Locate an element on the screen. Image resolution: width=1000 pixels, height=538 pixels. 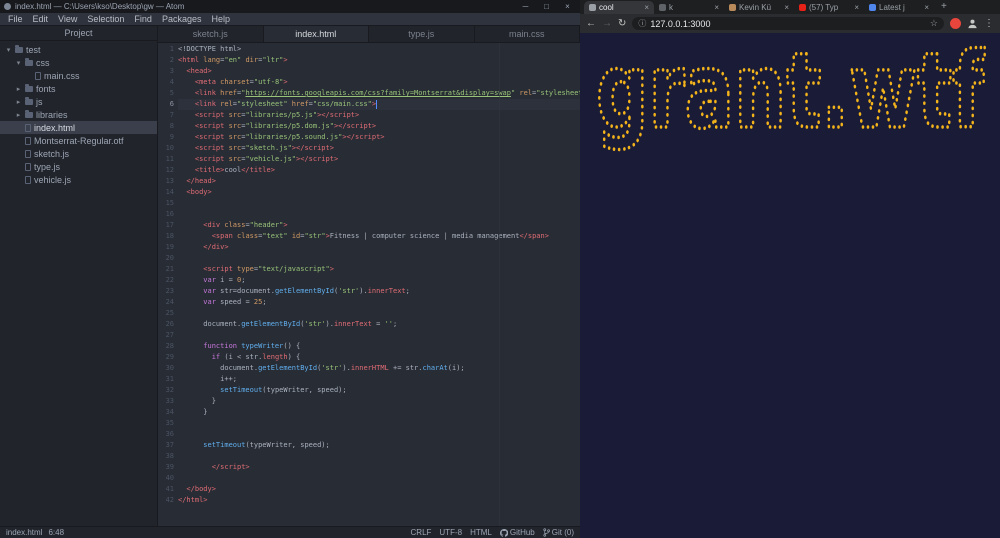
maximize-button: □ is located at coordinates (546, 6).